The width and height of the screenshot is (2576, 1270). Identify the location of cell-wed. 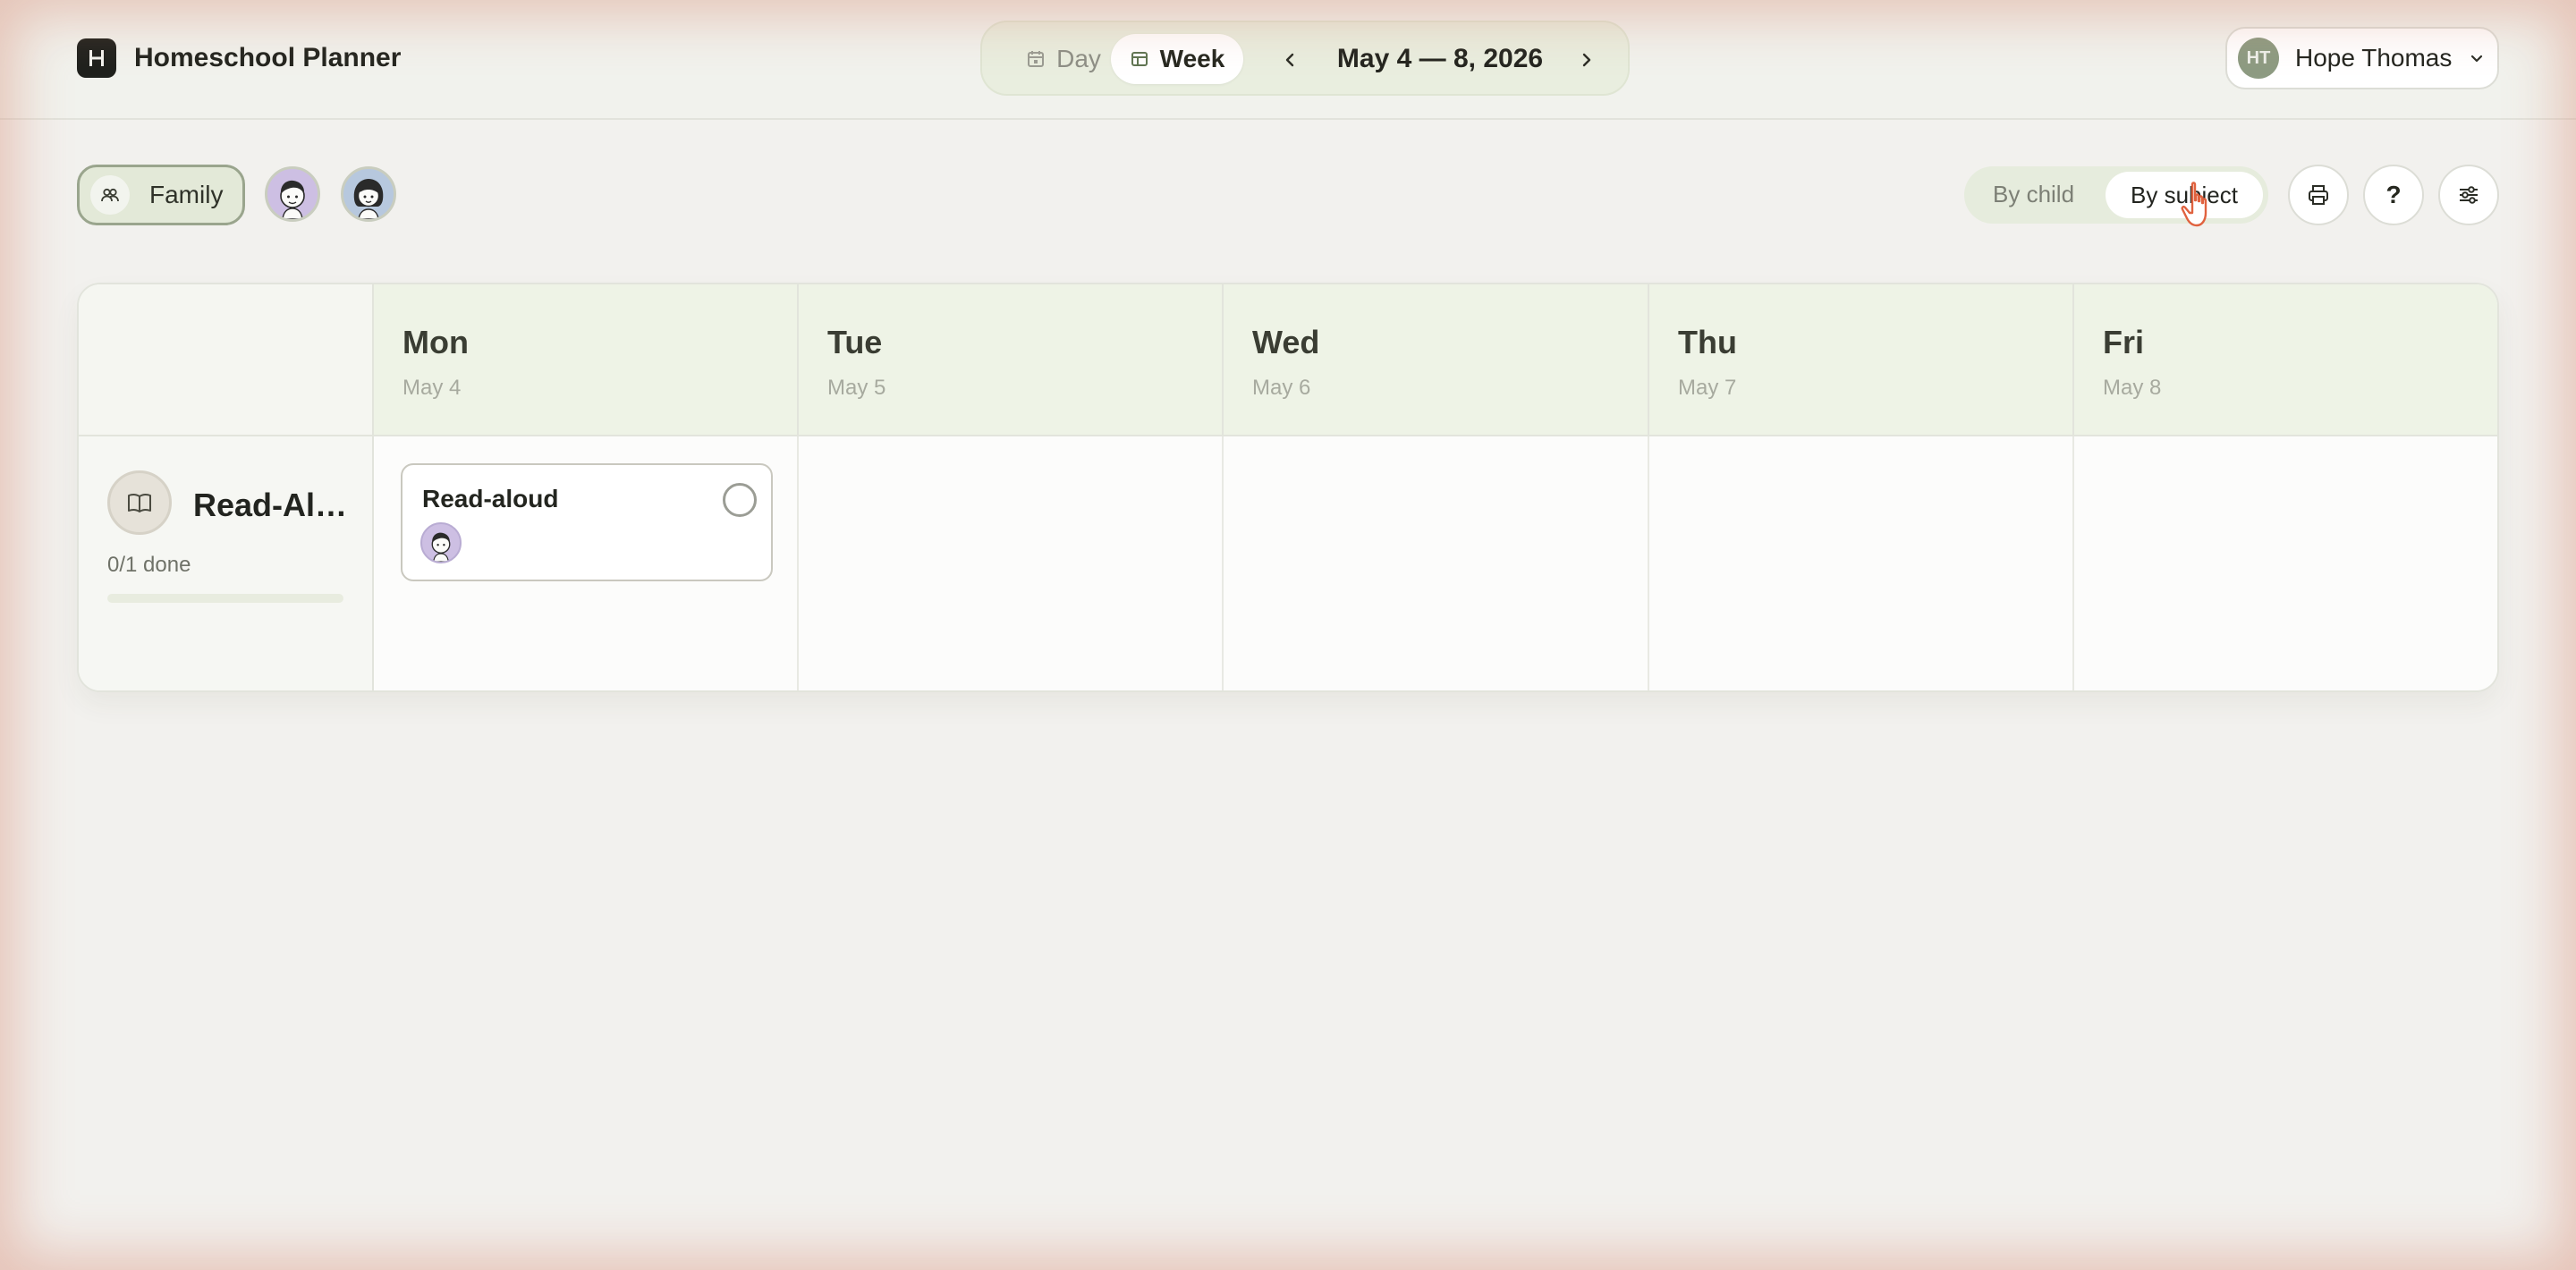
(1436, 563).